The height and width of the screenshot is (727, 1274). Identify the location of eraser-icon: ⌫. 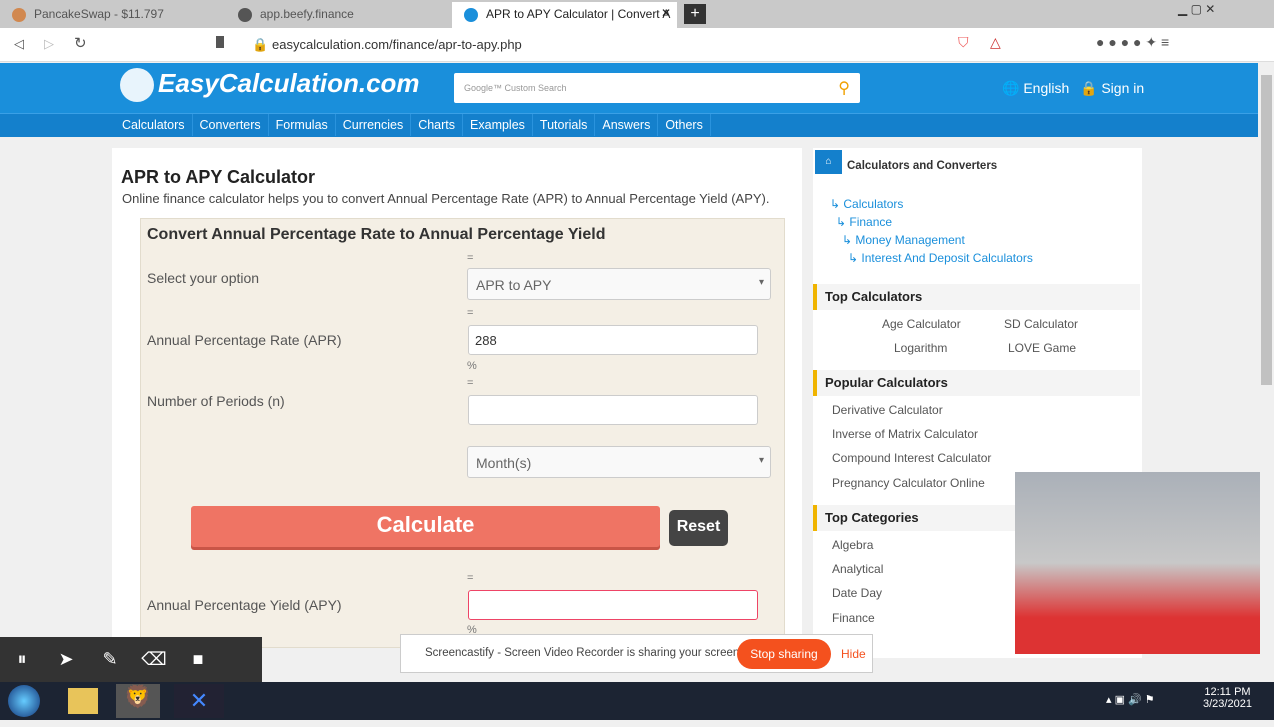
(154, 659).